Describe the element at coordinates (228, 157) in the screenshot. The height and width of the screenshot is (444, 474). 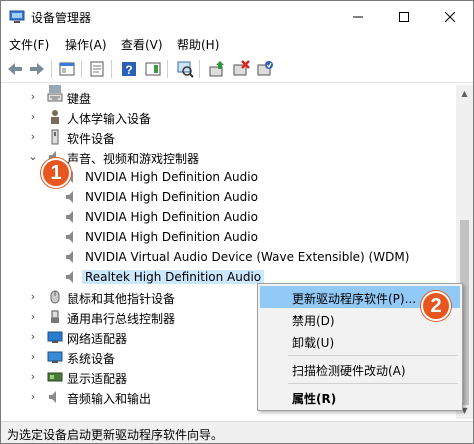
I see `tree-row-sound: ⌄ 声音、视频和游戏控制器` at that location.